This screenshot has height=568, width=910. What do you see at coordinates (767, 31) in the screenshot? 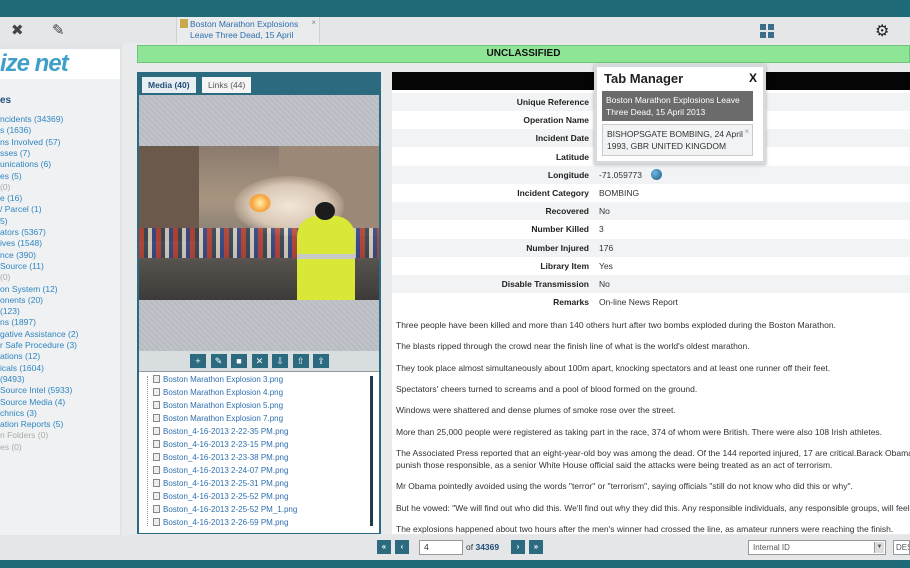
I see `tab-manager-icon` at bounding box center [767, 31].